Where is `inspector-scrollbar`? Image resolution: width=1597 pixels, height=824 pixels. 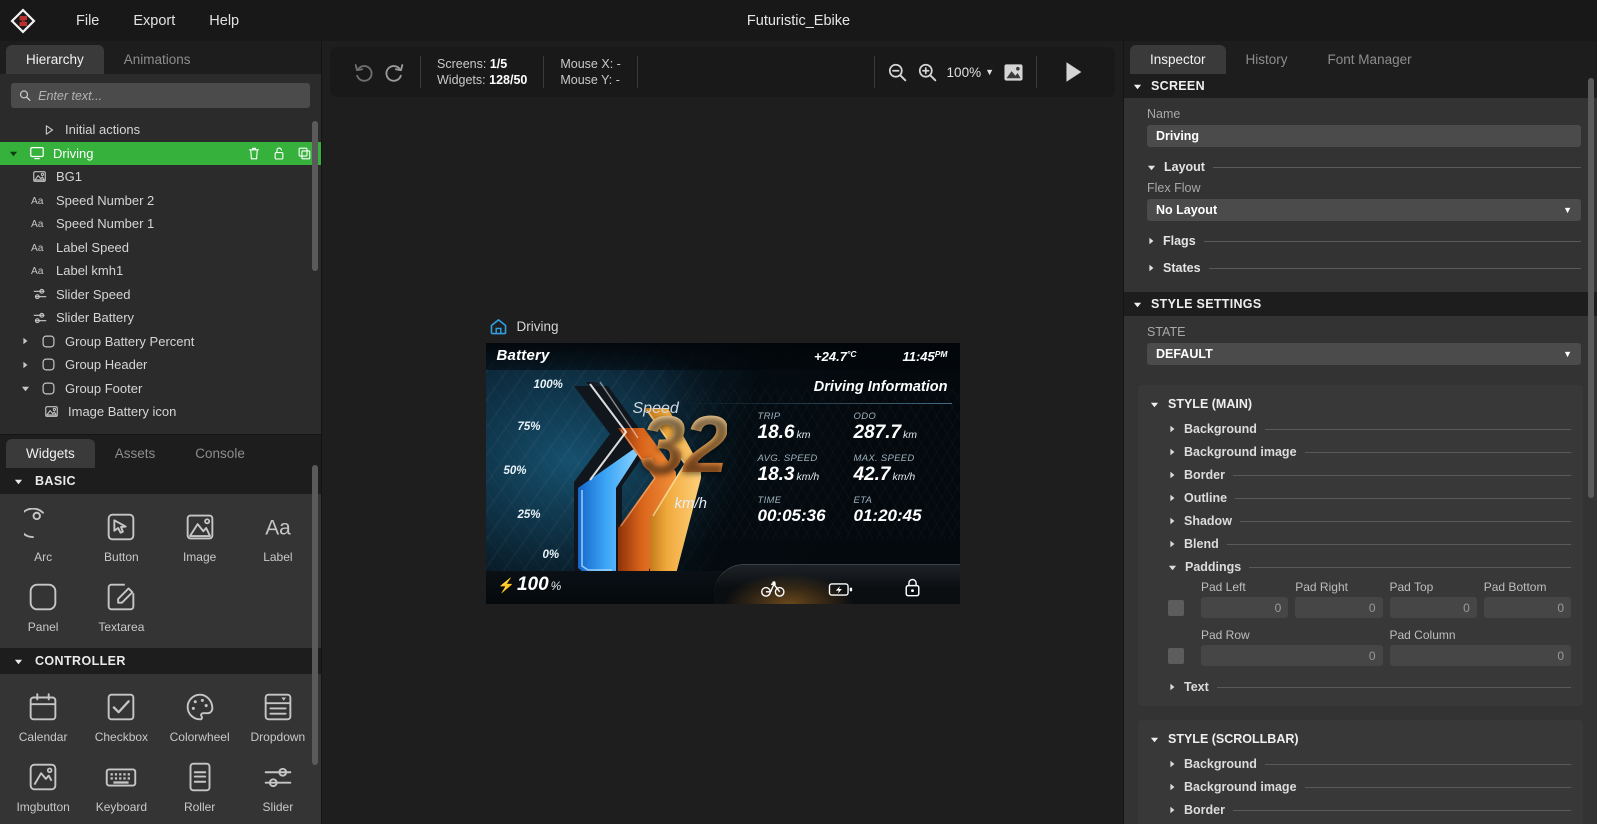
inspector-scrollbar is located at coordinates (1591, 288).